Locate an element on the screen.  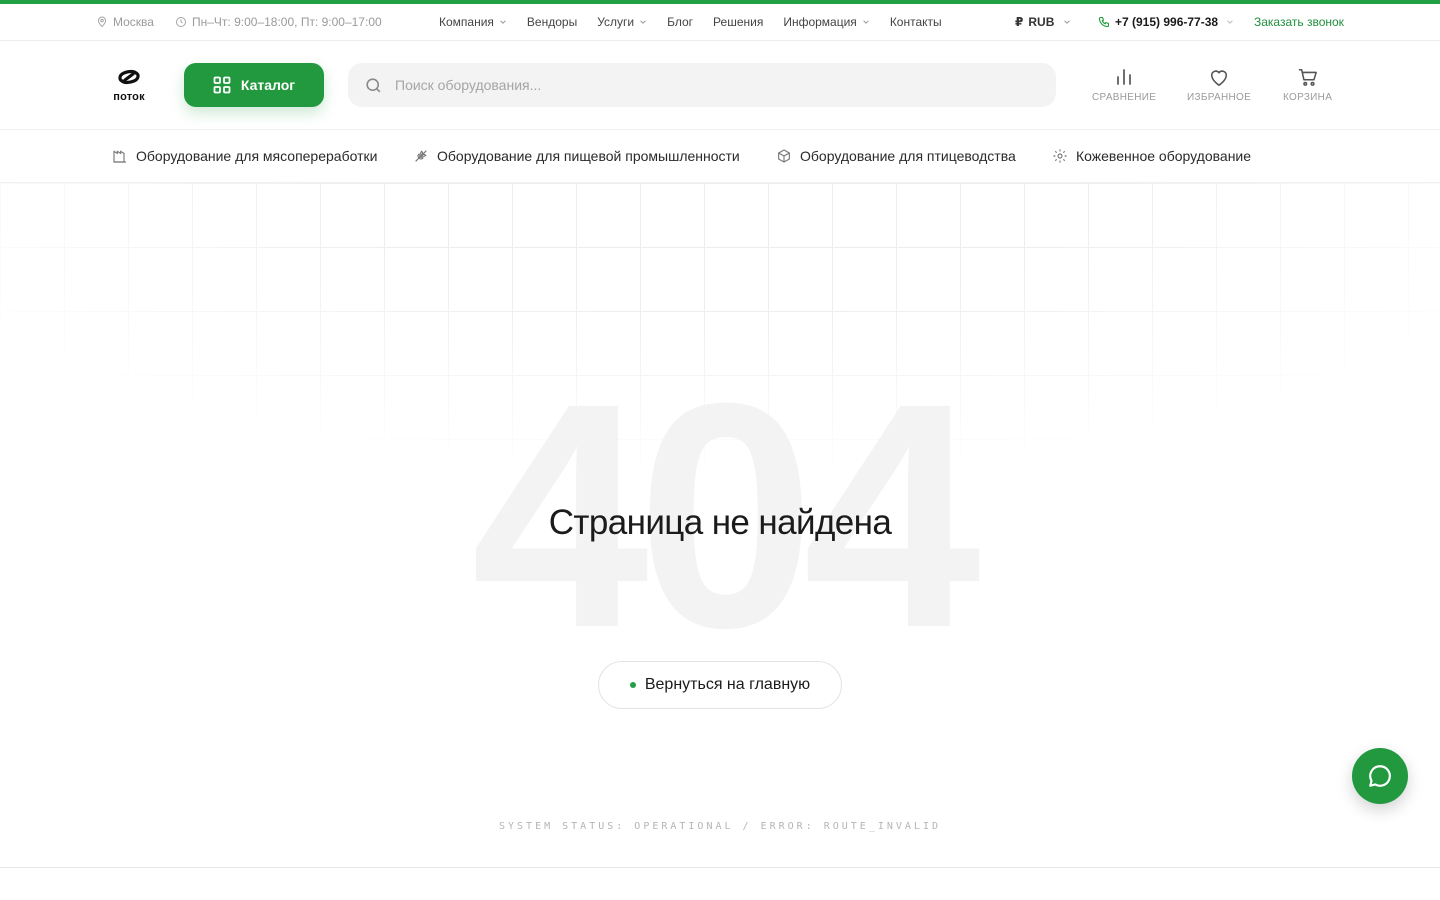
top-nav-company: Компания is located at coordinates (473, 22).